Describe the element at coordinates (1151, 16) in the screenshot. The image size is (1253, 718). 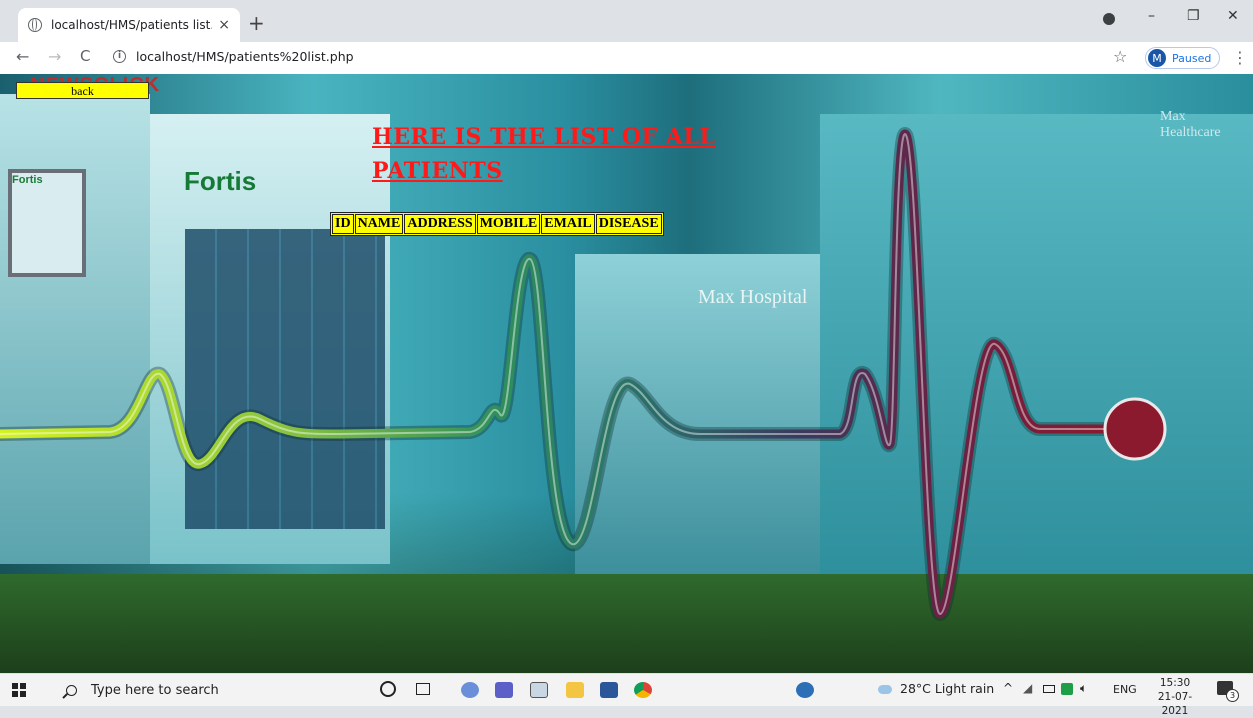
I see `minimize-button: –` at that location.